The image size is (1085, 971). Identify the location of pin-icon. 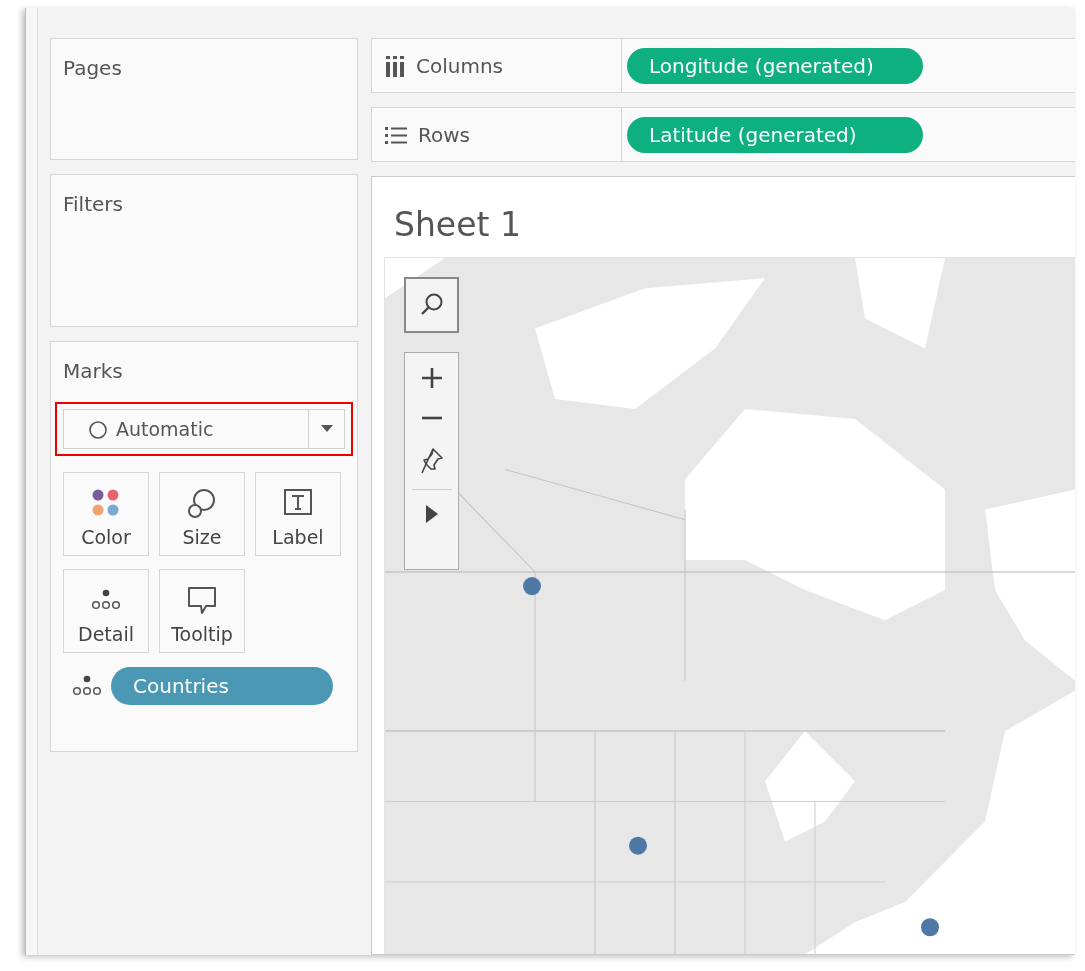
(431, 460).